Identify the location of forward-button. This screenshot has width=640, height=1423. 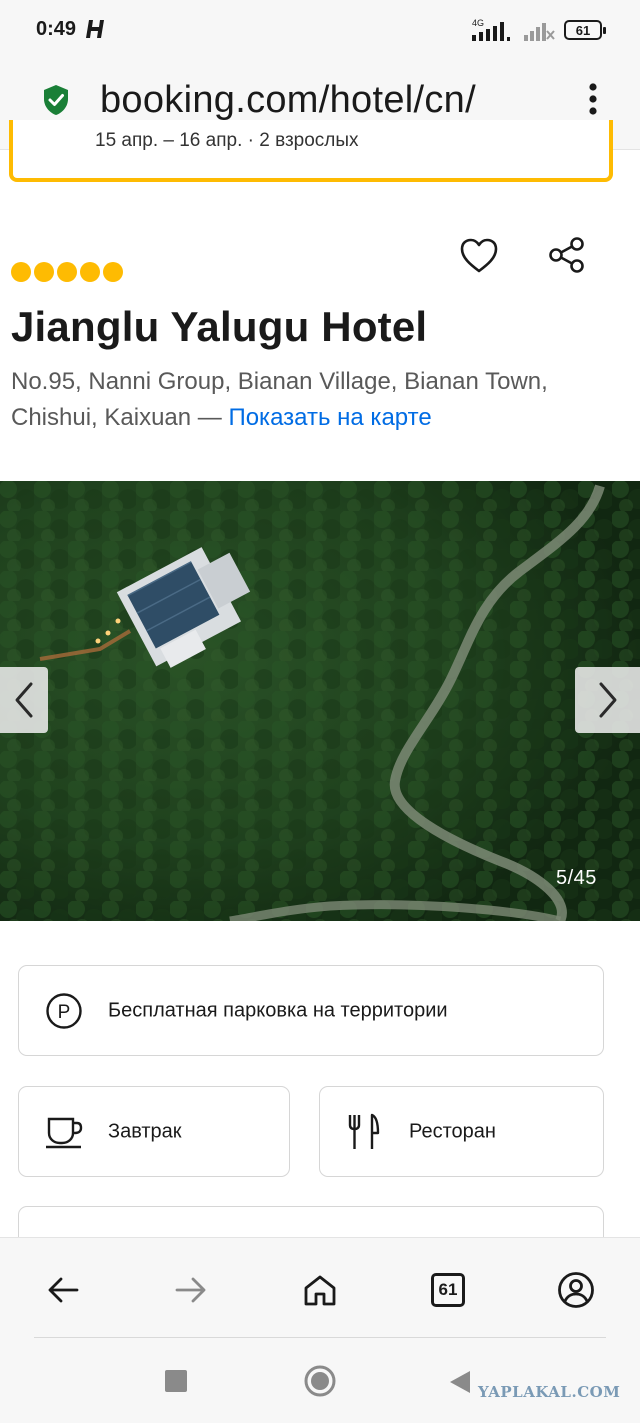
(191, 1290).